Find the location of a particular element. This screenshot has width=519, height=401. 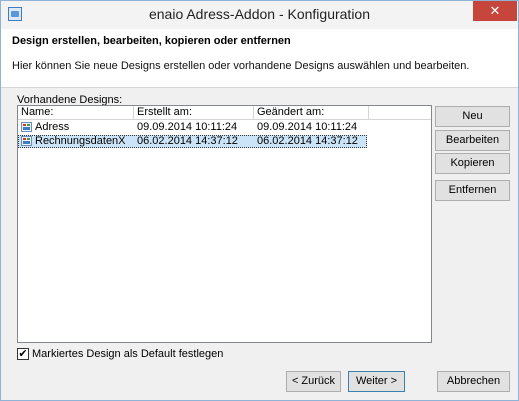

cancel-button: Abbrechen is located at coordinates (473, 381).